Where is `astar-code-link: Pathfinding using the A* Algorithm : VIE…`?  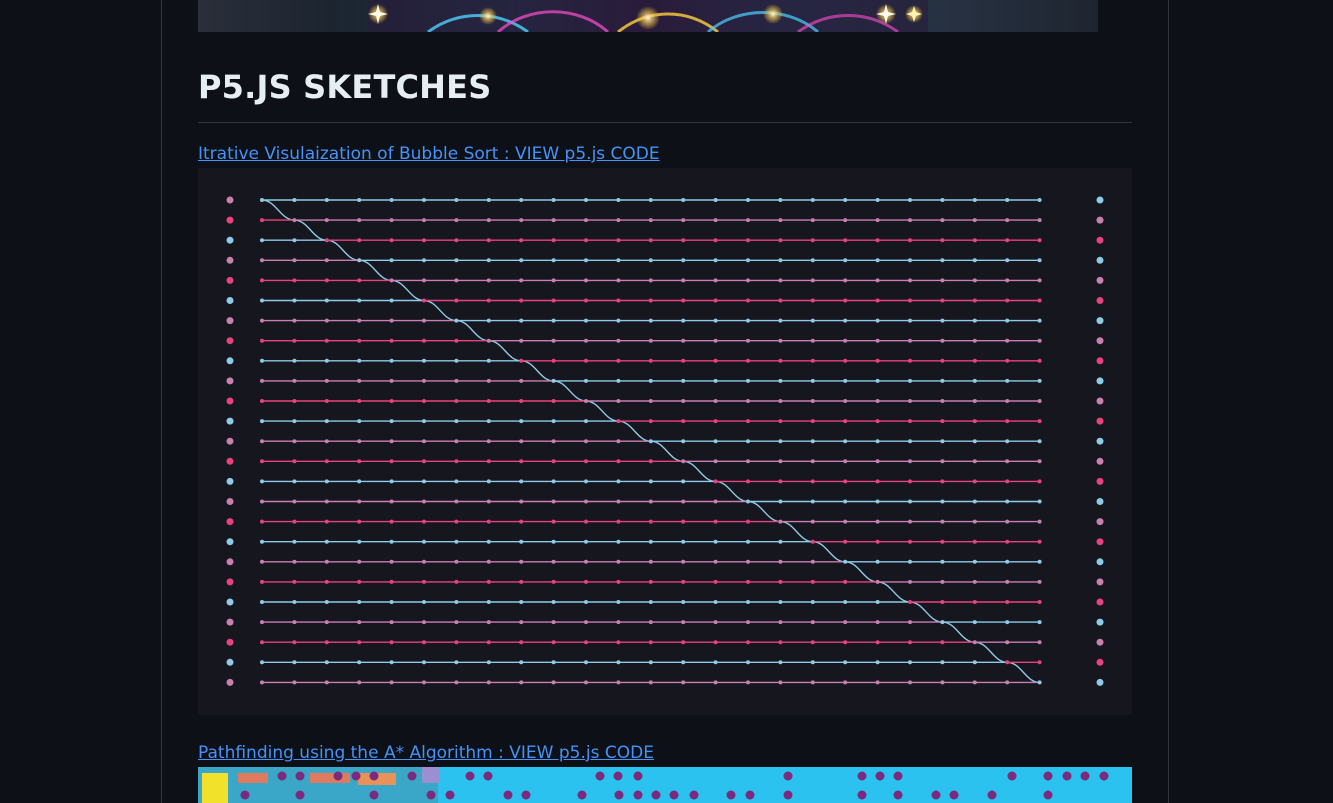
astar-code-link: Pathfinding using the A* Algorithm : VIE… is located at coordinates (426, 753).